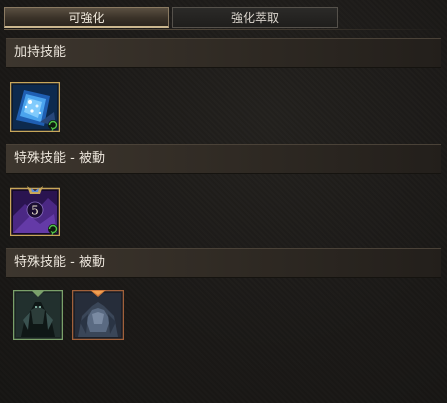  I want to click on skill-slot-special-passive-1: 5, so click(35, 211).